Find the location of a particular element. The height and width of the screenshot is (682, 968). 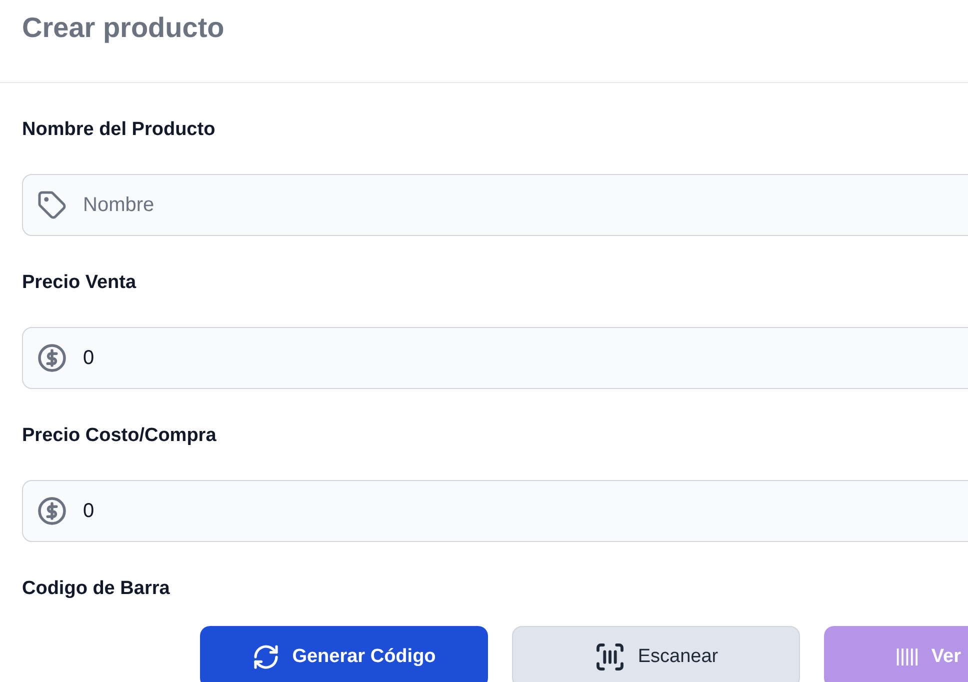

input-field: Nombre is located at coordinates (495, 205).